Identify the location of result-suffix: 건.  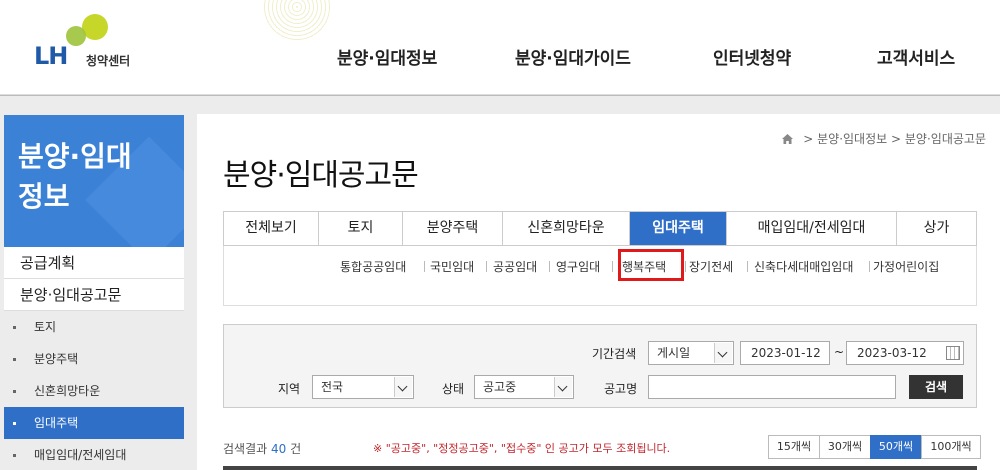
(296, 449).